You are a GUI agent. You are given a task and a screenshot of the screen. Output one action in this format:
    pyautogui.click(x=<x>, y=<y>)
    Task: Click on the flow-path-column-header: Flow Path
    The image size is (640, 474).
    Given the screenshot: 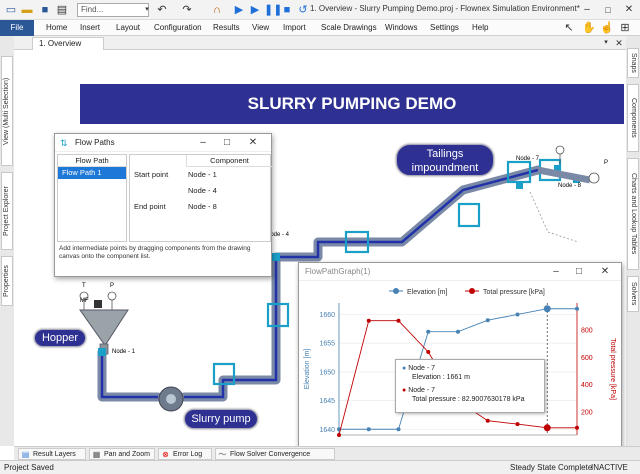 What is the action you would take?
    pyautogui.click(x=92, y=161)
    